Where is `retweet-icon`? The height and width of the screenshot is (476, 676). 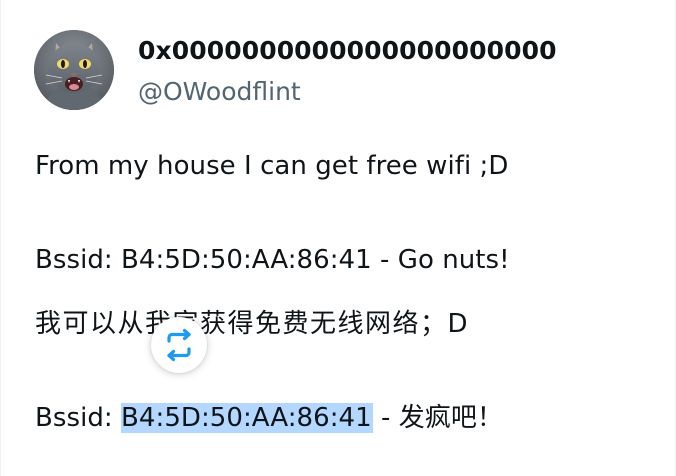 retweet-icon is located at coordinates (179, 345).